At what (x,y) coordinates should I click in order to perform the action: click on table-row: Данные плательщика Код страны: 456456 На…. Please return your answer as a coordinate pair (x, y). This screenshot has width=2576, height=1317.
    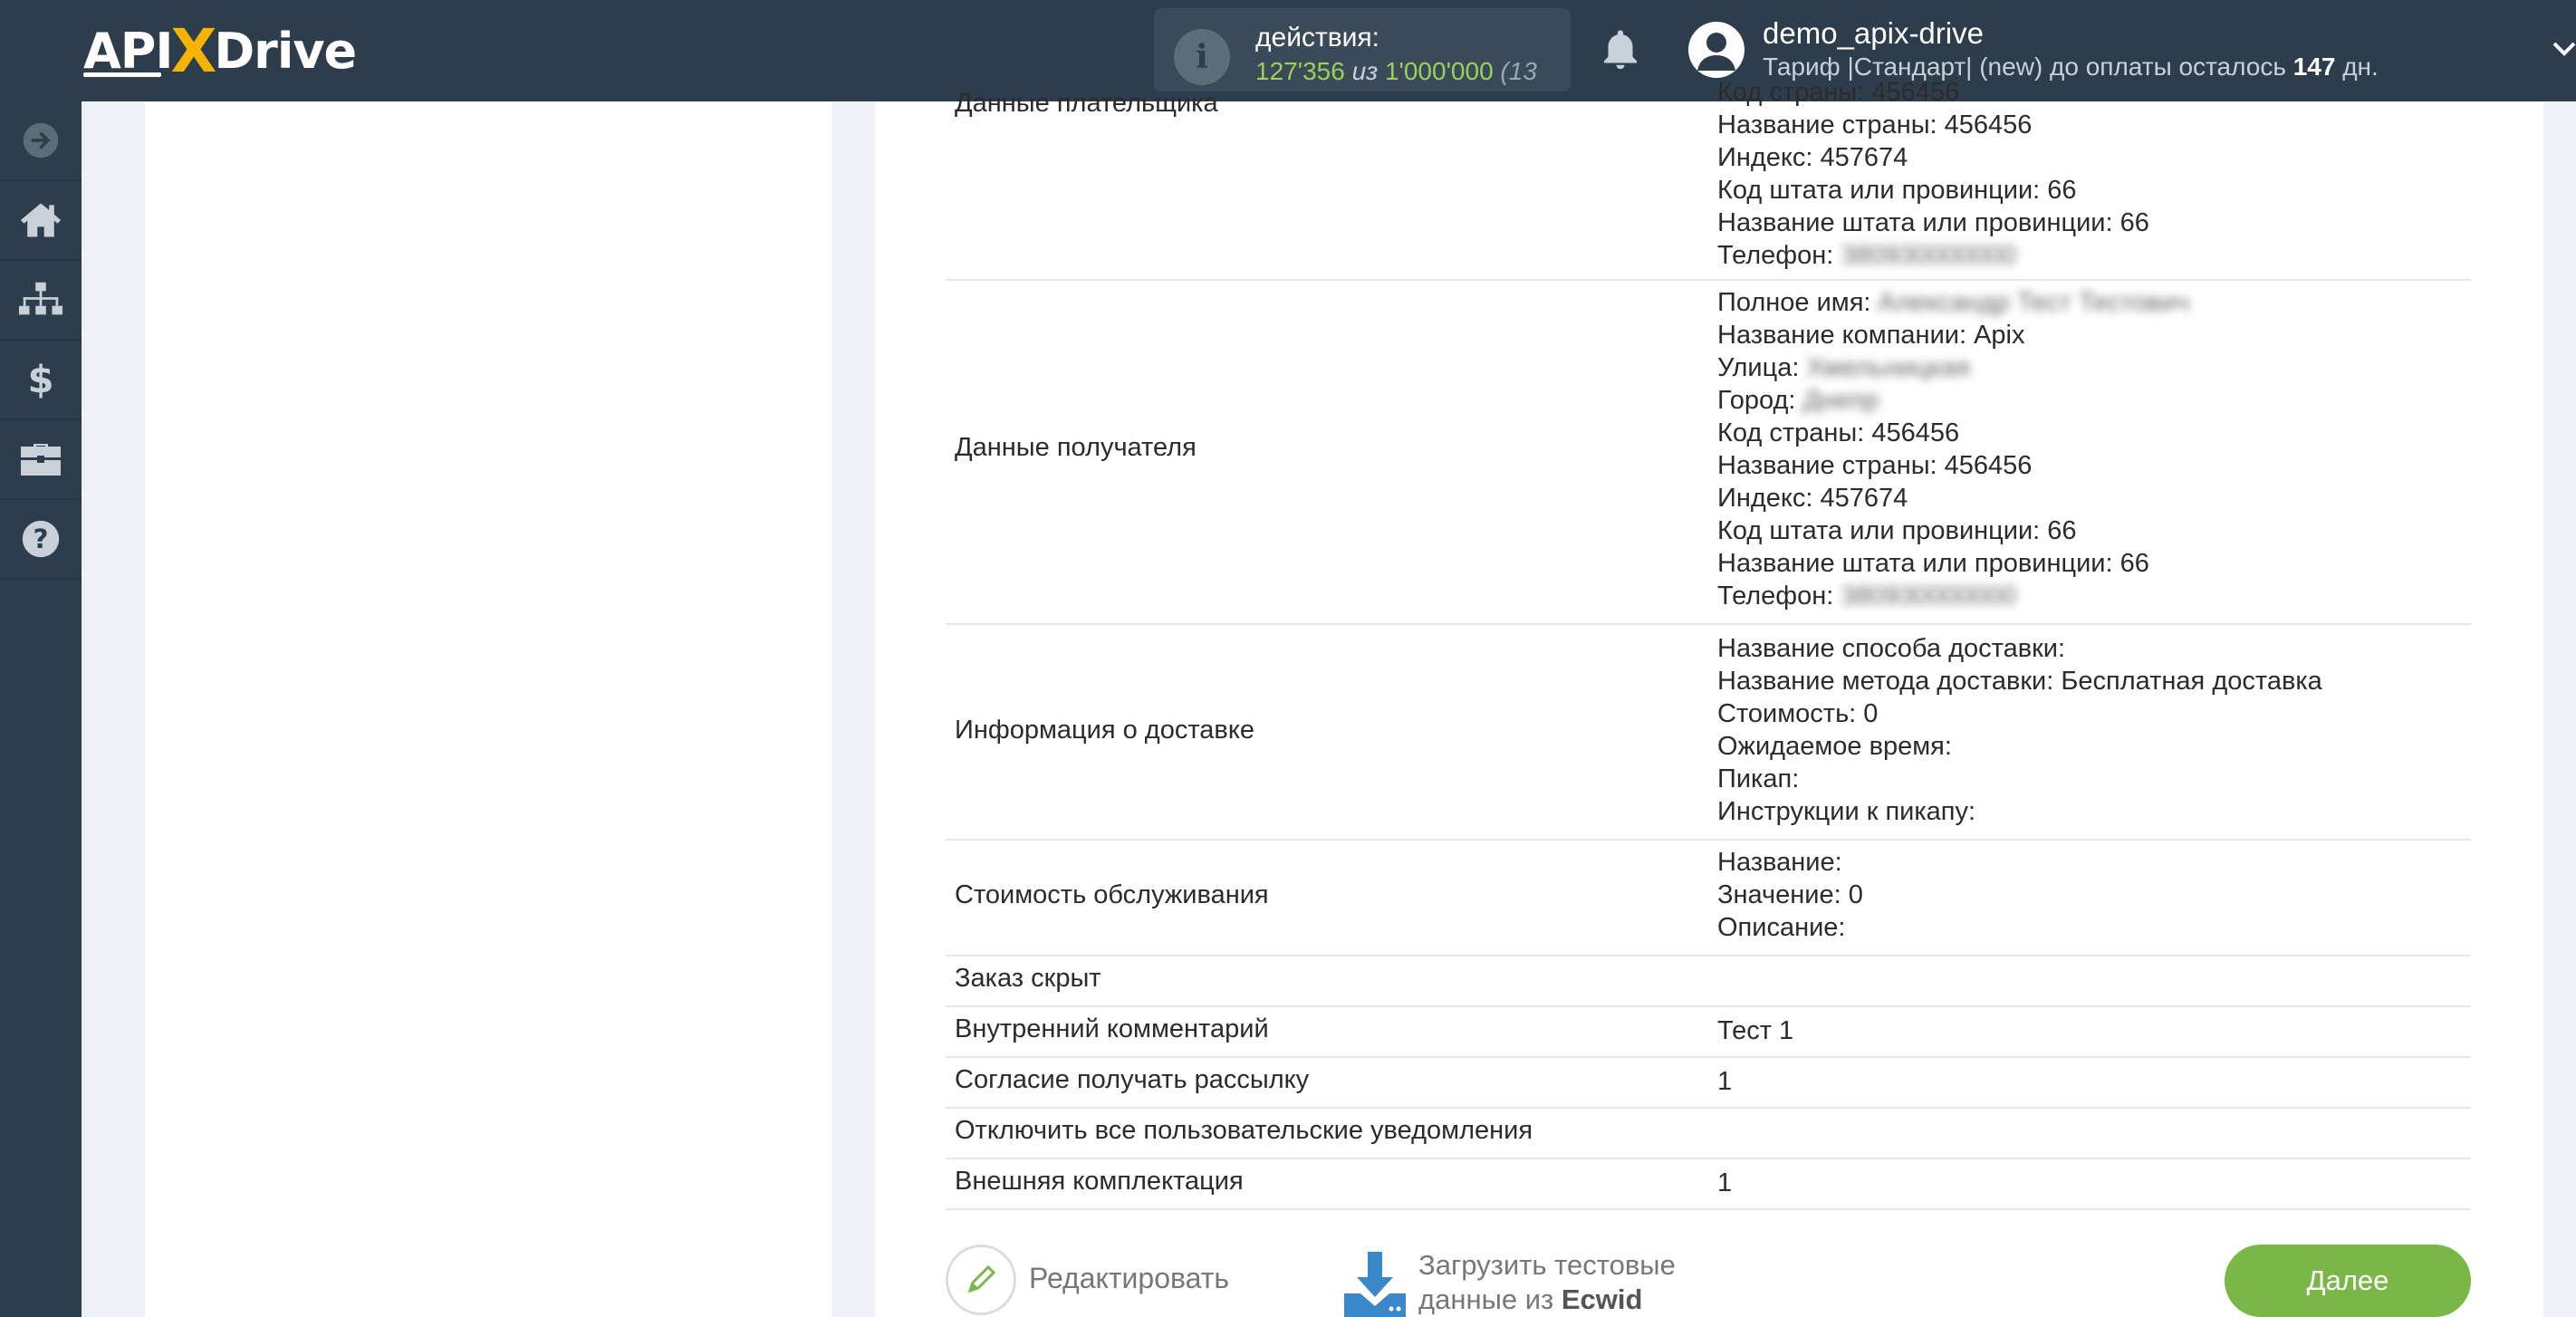
    Looking at the image, I should click on (1708, 179).